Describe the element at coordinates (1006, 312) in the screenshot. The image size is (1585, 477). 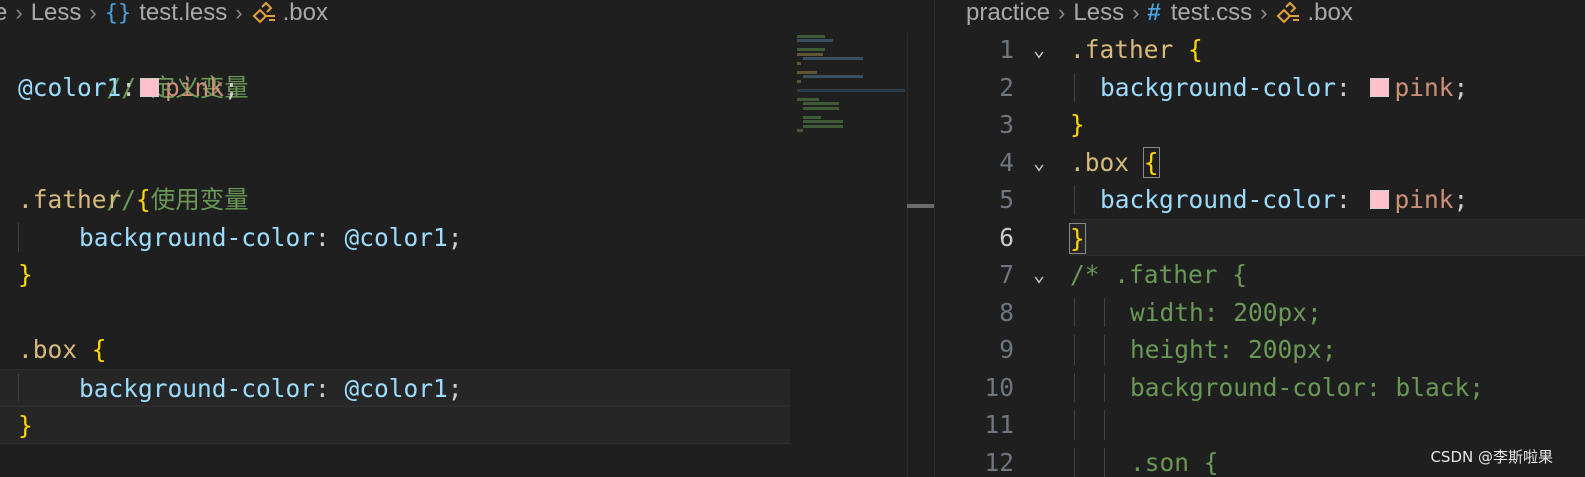
I see `line-number: 8` at that location.